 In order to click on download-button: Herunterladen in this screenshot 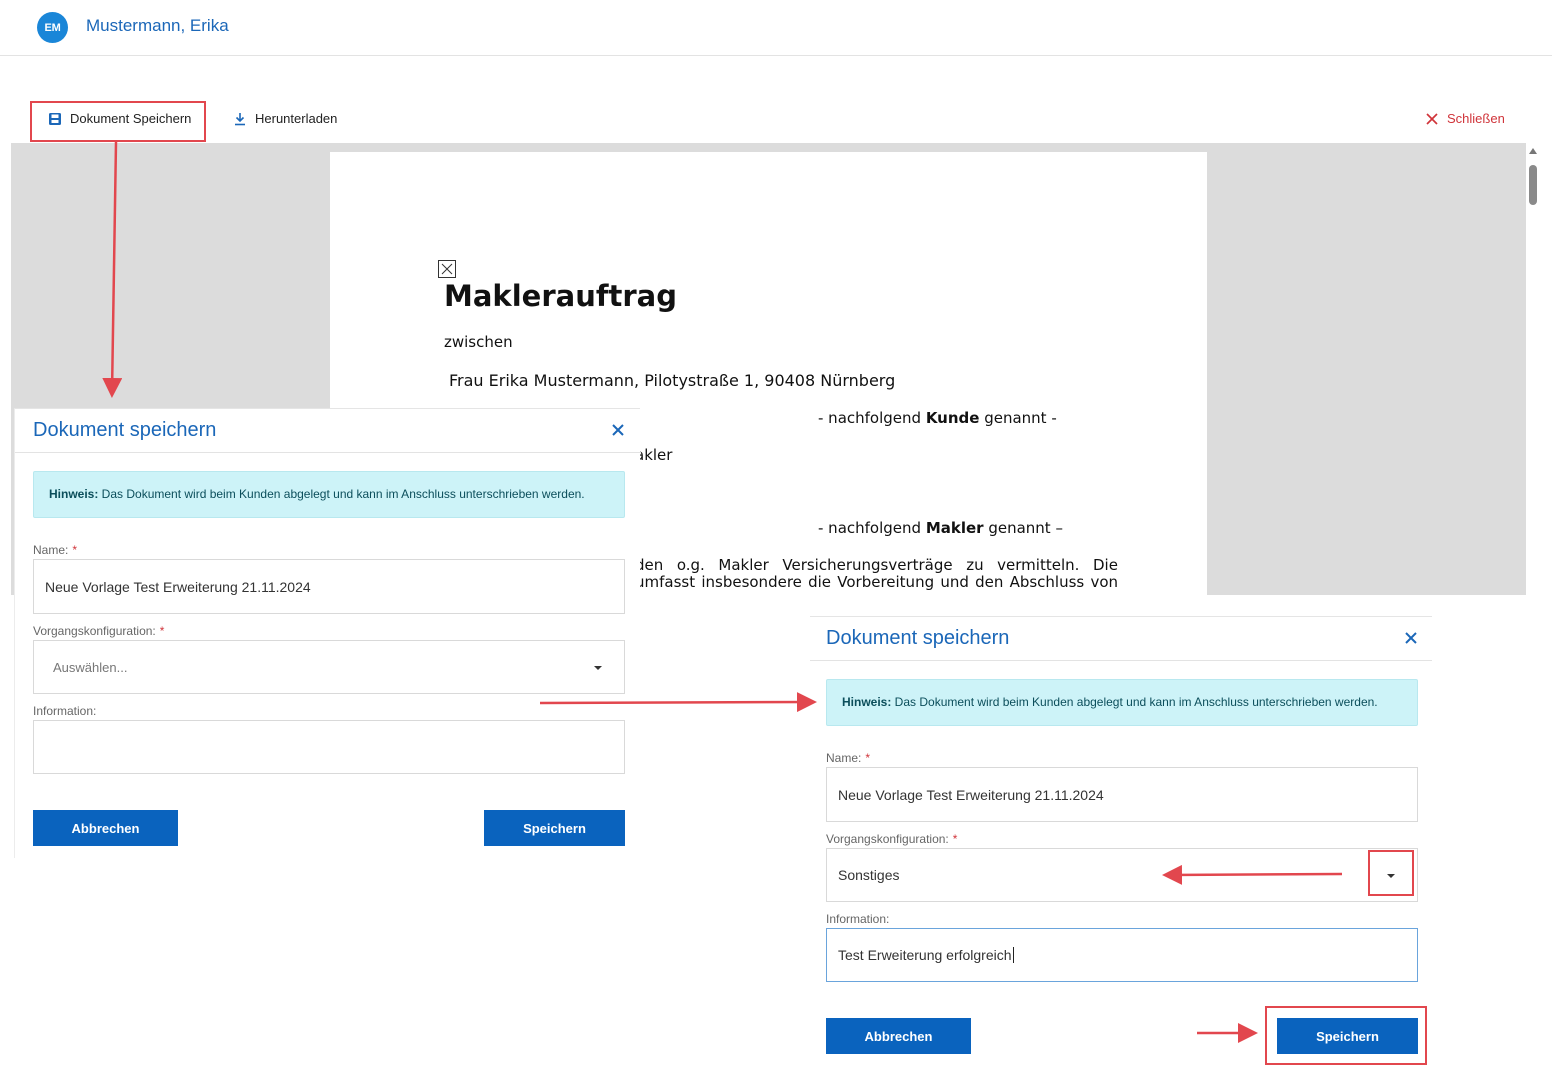, I will do `click(285, 118)`.